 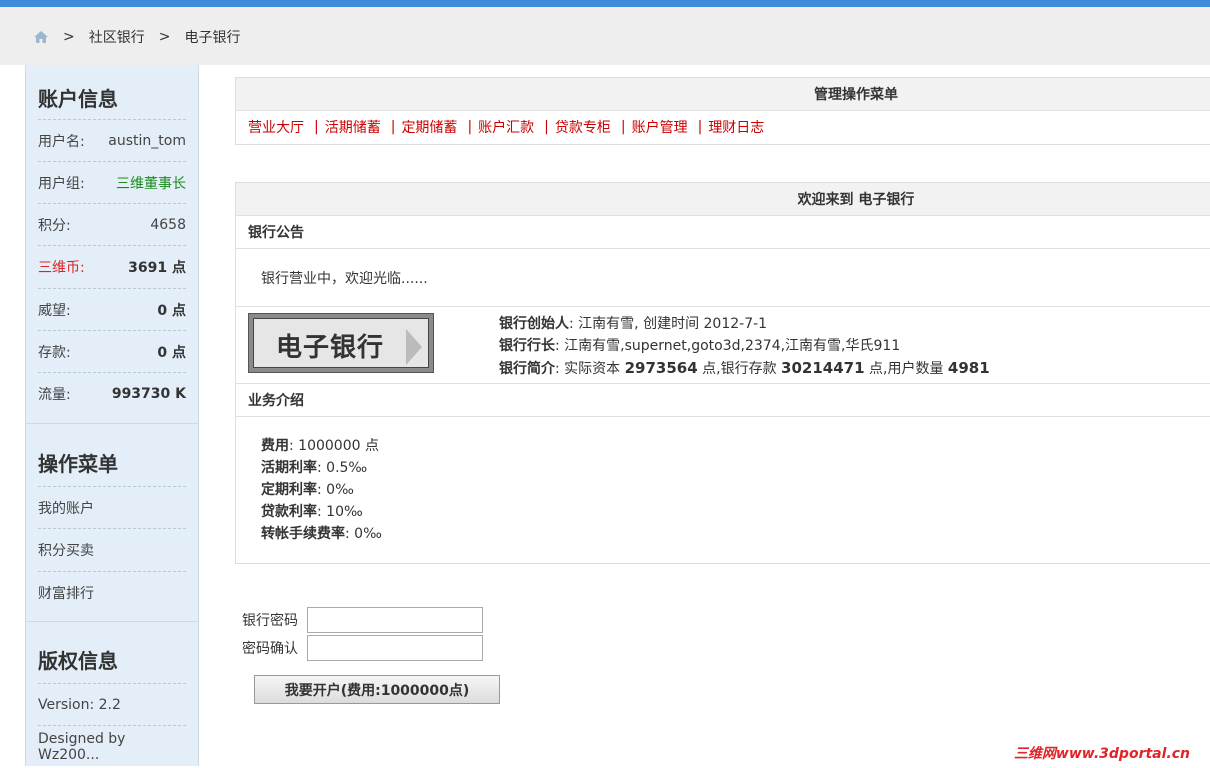 I want to click on copyright-title: 版权信息, so click(x=78, y=661).